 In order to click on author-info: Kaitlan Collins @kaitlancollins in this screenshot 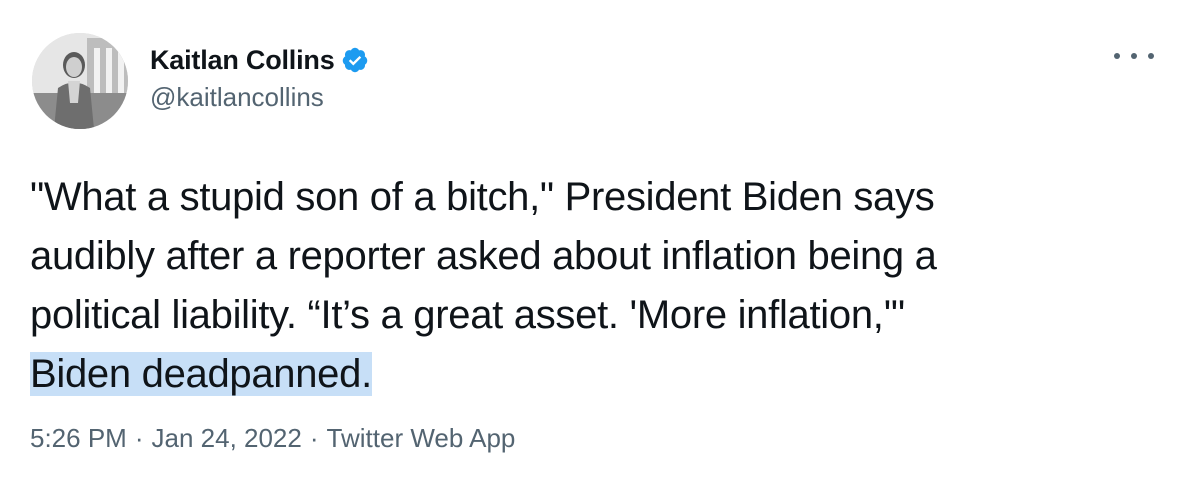, I will do `click(259, 77)`.